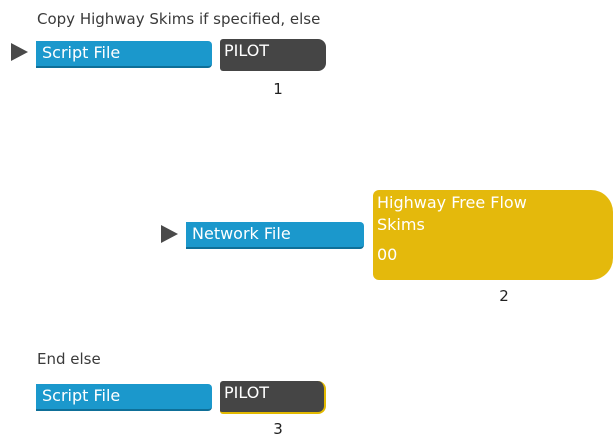  What do you see at coordinates (69, 359) in the screenshot?
I see `end-else-caption: End else` at bounding box center [69, 359].